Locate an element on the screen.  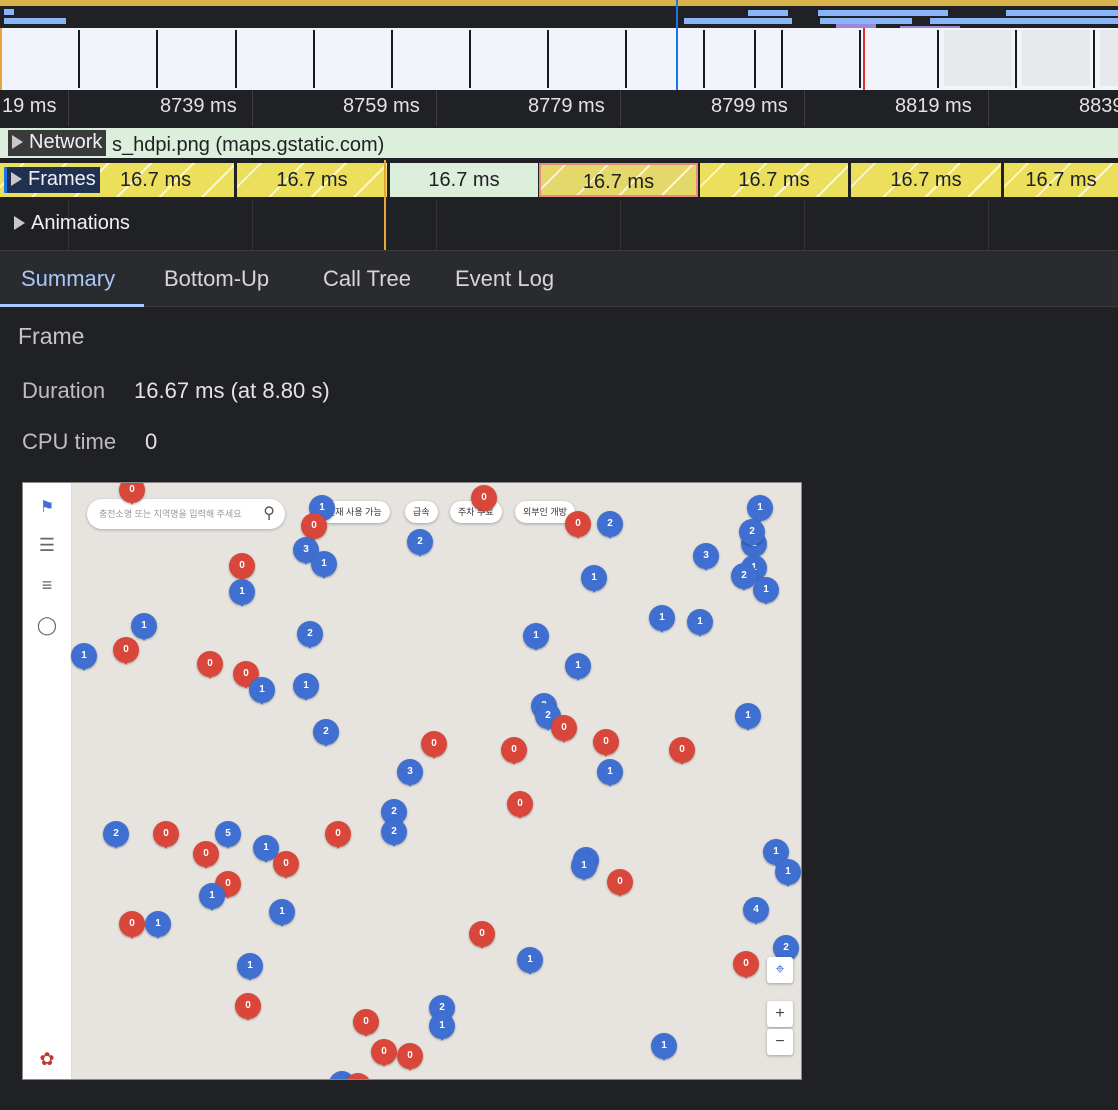
menu-icon: ☰ is located at coordinates (47, 545).